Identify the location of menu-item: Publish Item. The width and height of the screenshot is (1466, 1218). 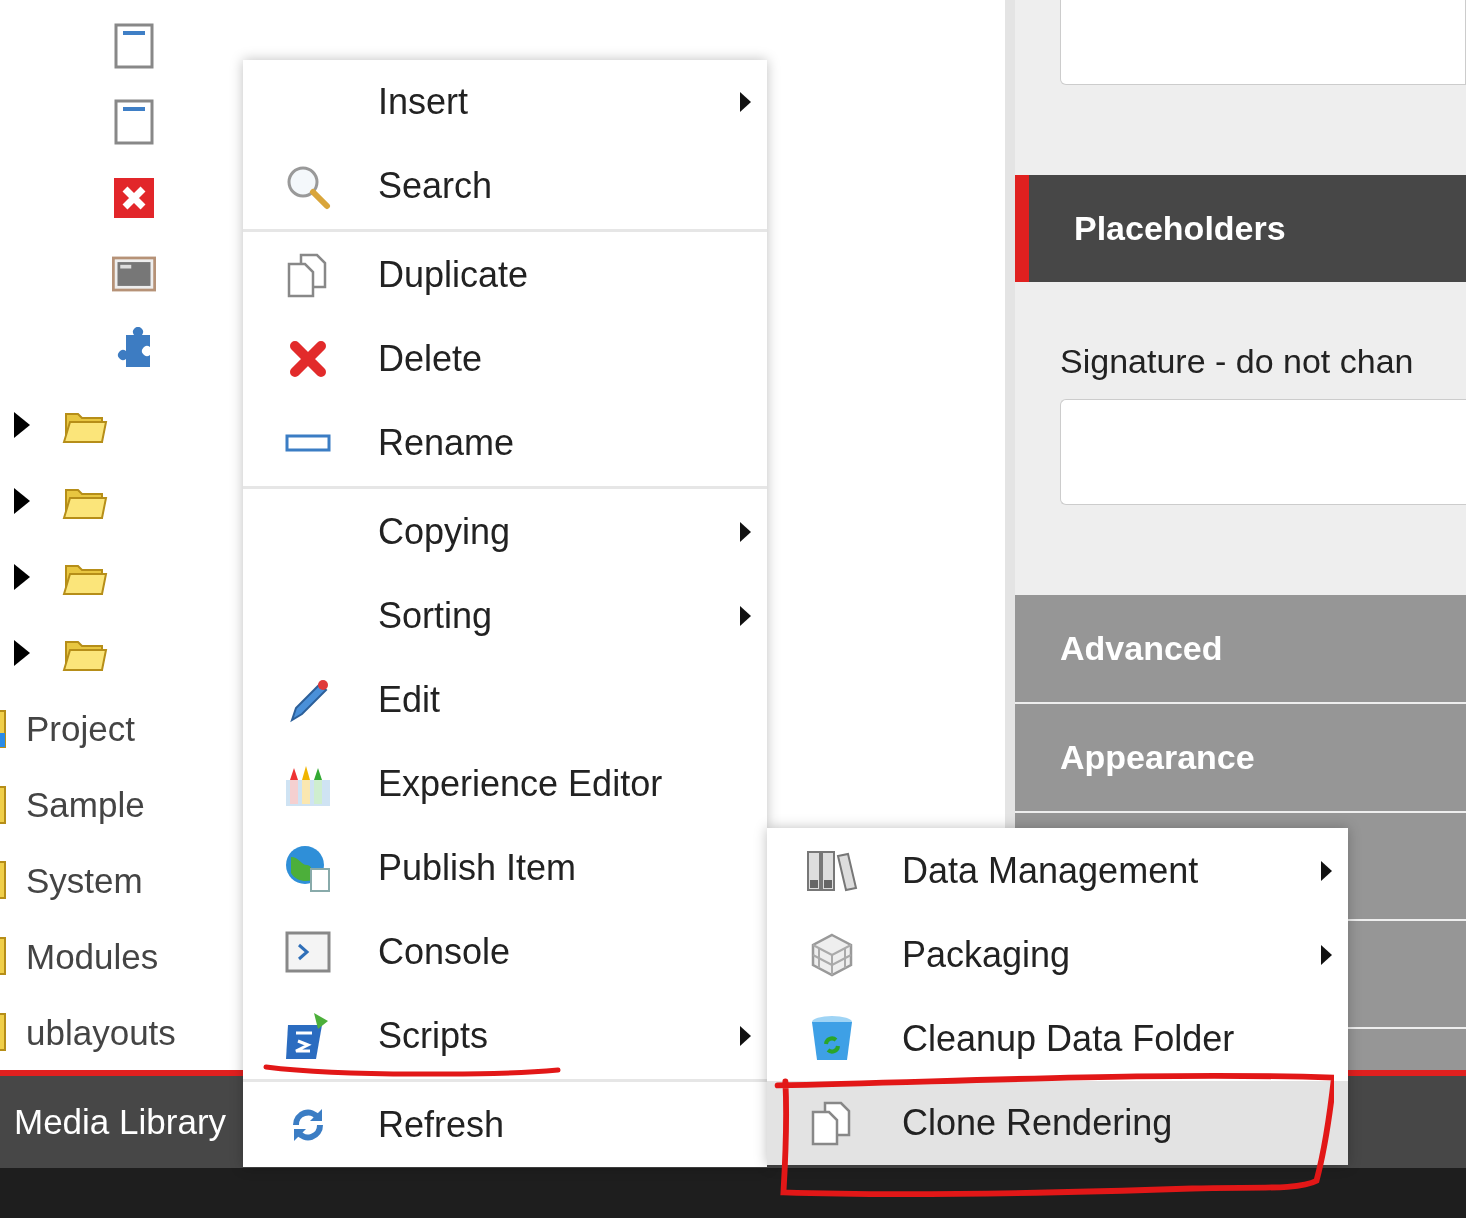
(505, 868).